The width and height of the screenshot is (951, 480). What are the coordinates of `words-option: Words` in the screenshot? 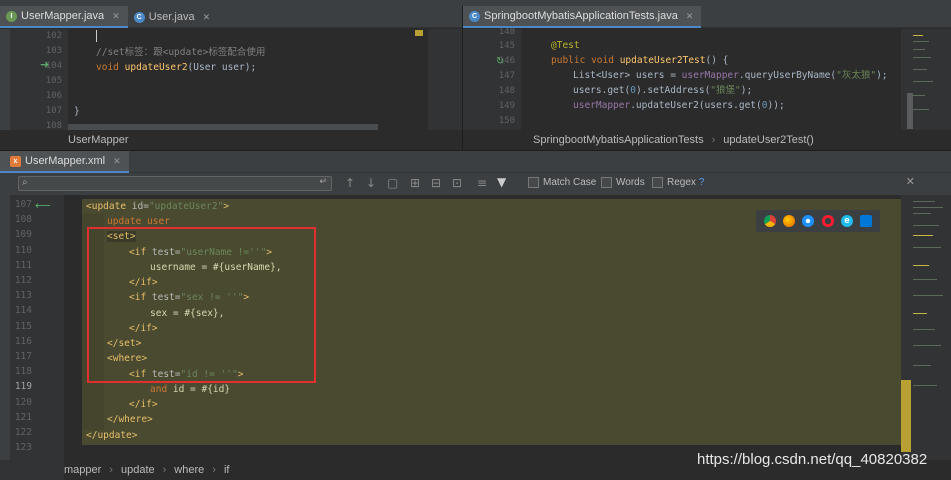 It's located at (623, 182).